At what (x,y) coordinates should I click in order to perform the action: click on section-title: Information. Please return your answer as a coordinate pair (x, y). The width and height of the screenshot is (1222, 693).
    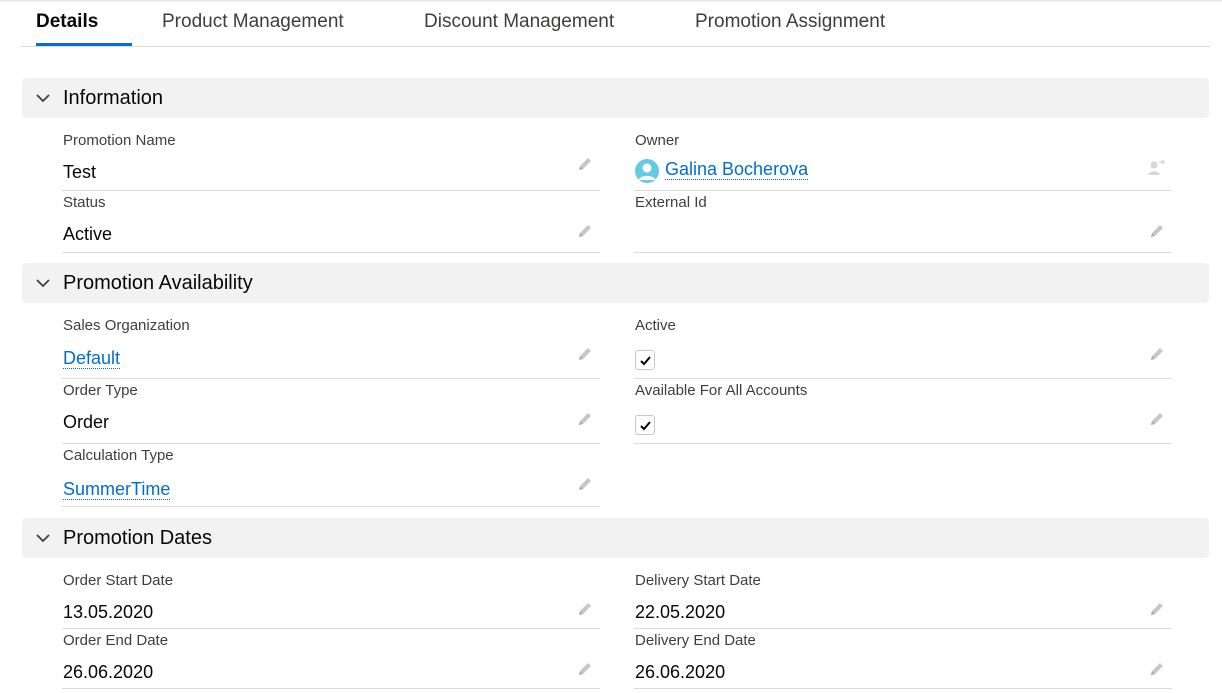
    Looking at the image, I should click on (113, 98).